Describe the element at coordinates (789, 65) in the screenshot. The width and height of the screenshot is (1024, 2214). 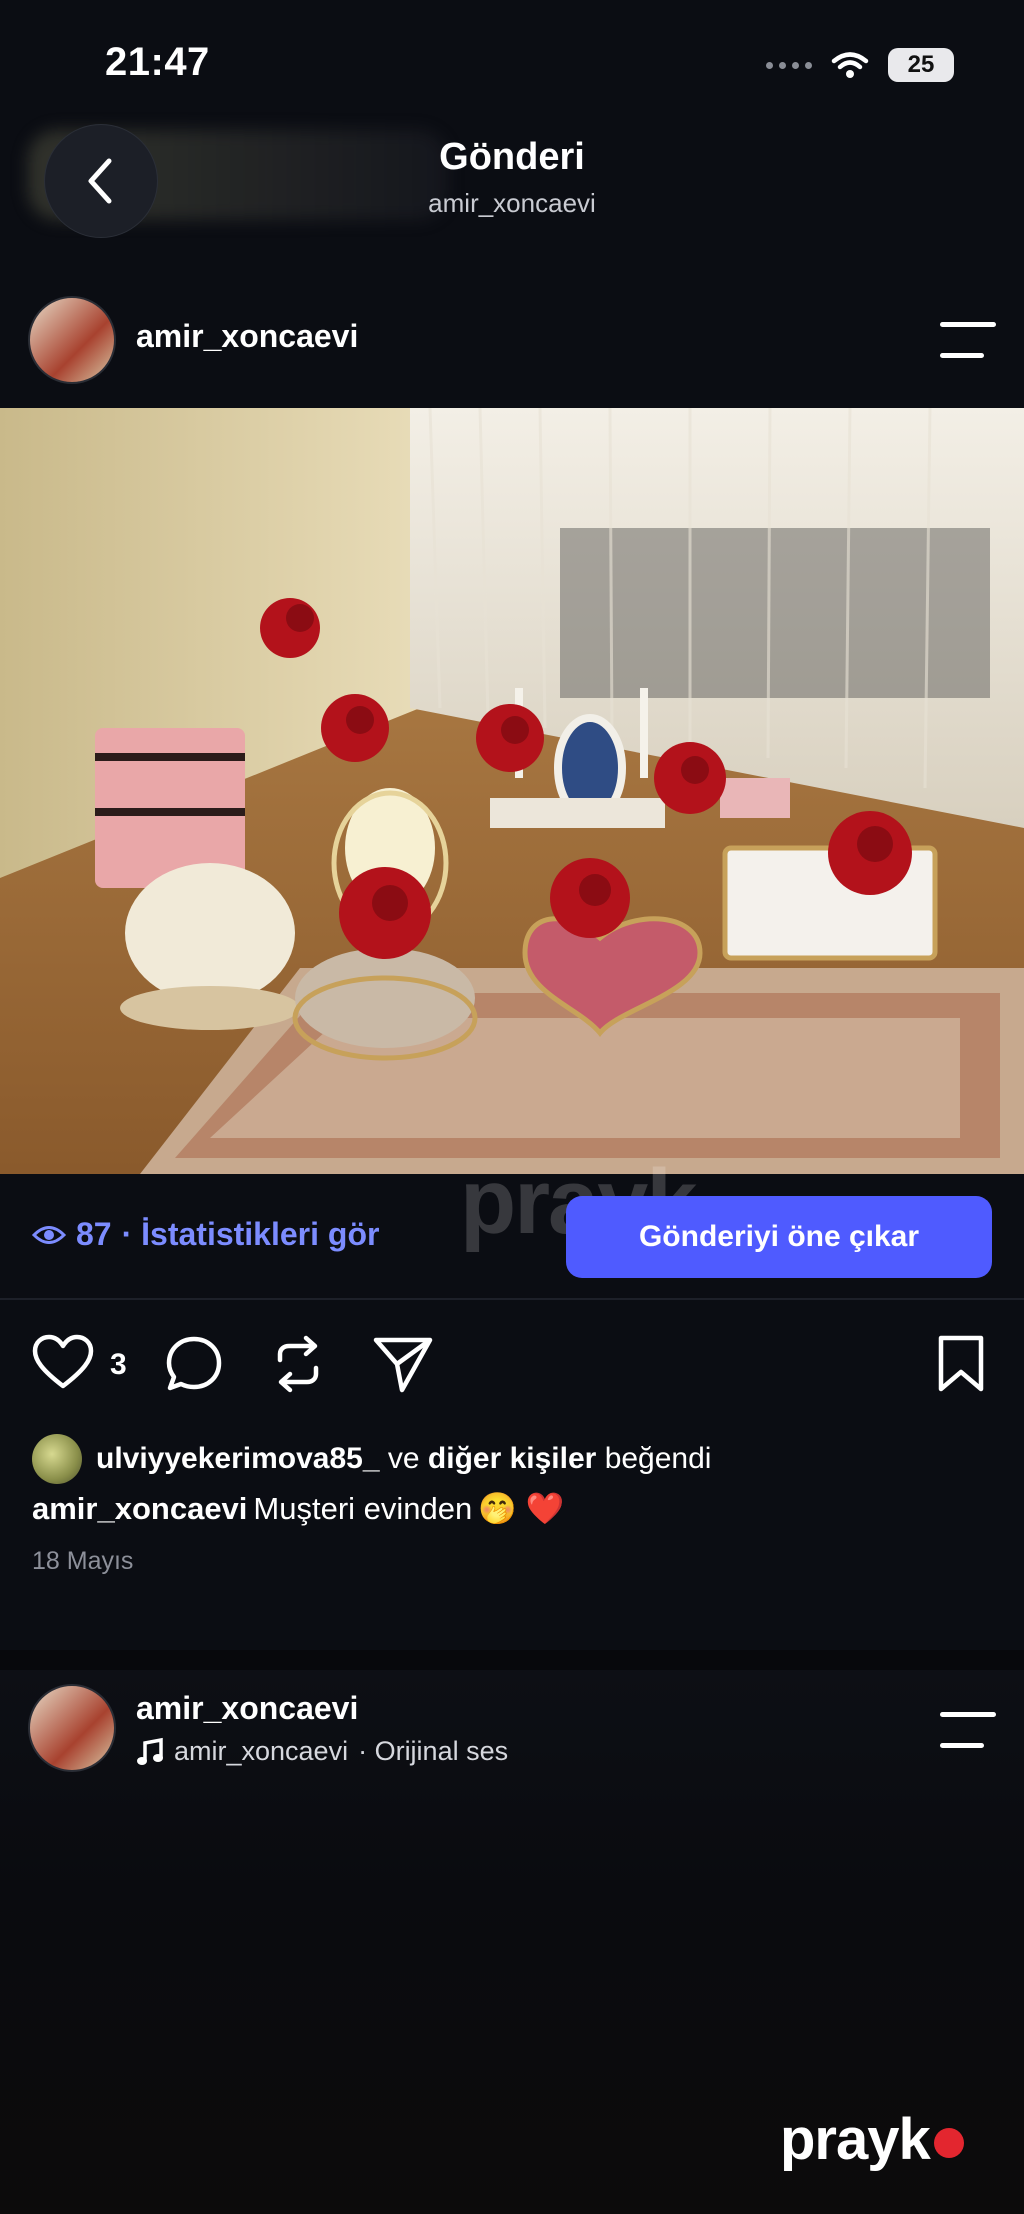
I see `signal-dots-icon` at that location.